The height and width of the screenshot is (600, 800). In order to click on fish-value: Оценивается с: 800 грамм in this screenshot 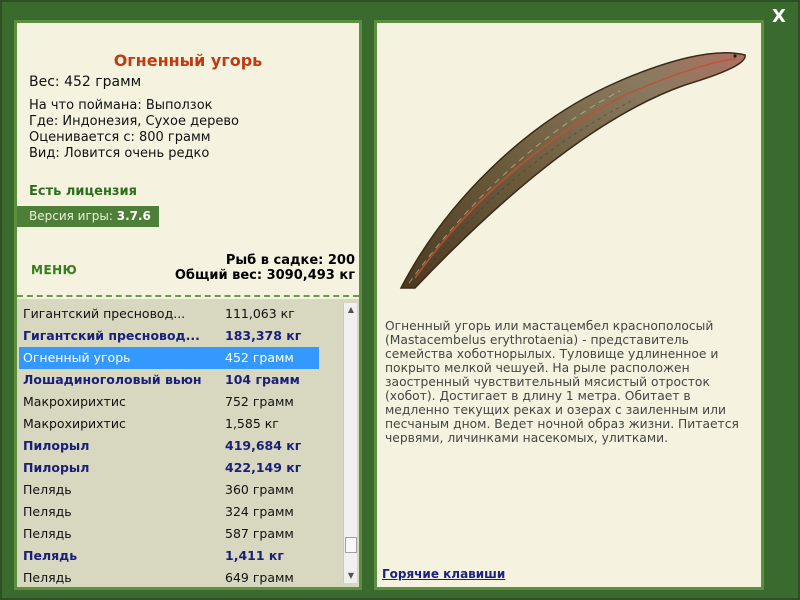, I will do `click(120, 137)`.